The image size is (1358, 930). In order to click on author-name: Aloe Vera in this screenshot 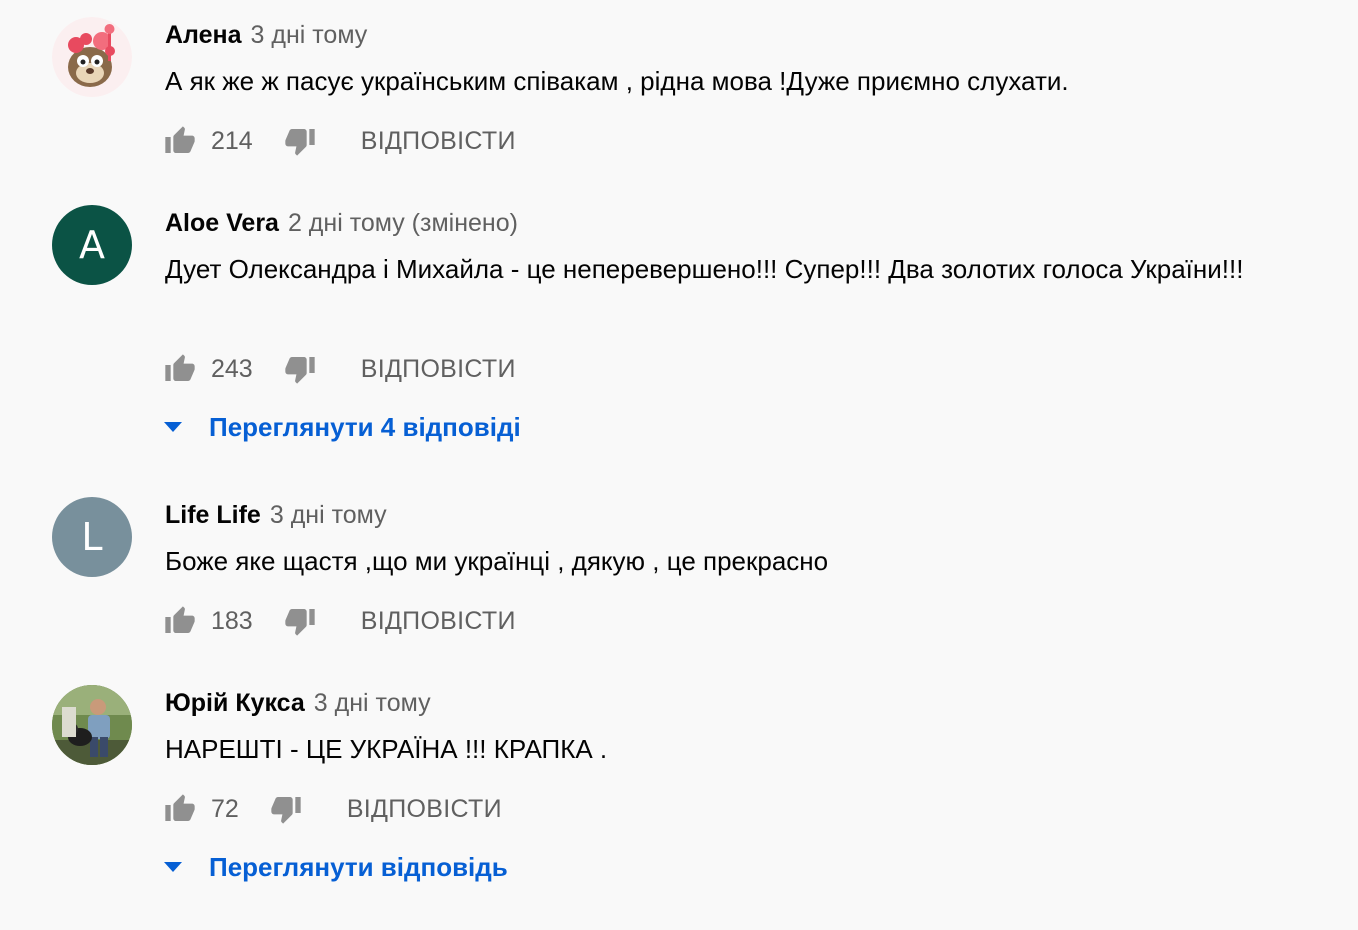, I will do `click(222, 223)`.